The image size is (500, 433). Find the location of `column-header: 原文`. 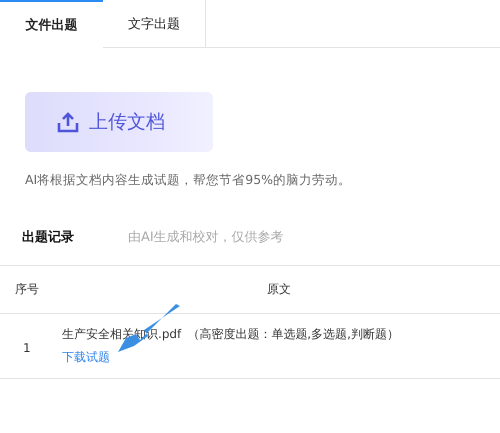

column-header: 原文 is located at coordinates (279, 289).